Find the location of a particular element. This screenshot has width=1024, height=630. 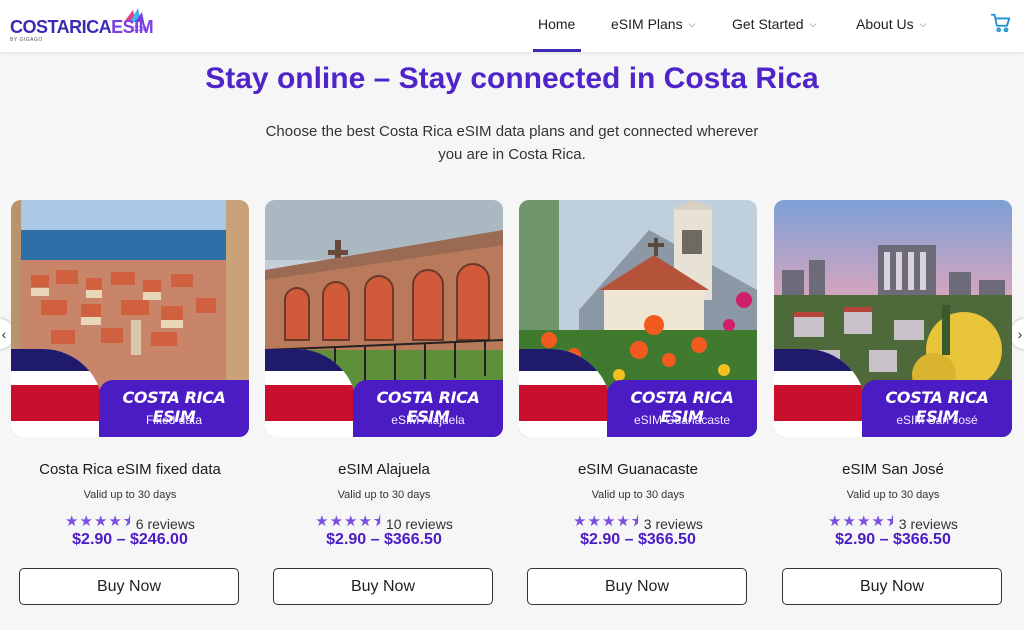

banner-subtitle: eSIM Alajuela is located at coordinates (428, 420).